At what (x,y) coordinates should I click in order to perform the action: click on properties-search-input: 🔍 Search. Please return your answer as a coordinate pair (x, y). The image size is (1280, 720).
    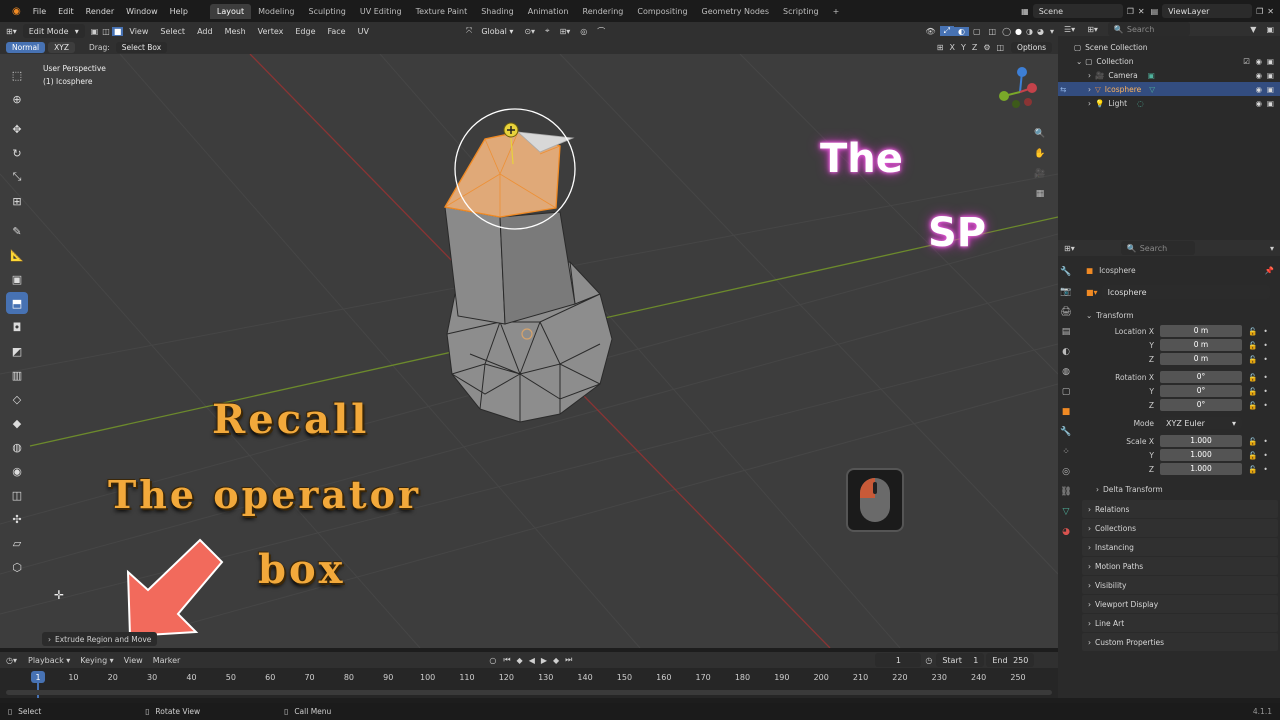
    Looking at the image, I should click on (1157, 248).